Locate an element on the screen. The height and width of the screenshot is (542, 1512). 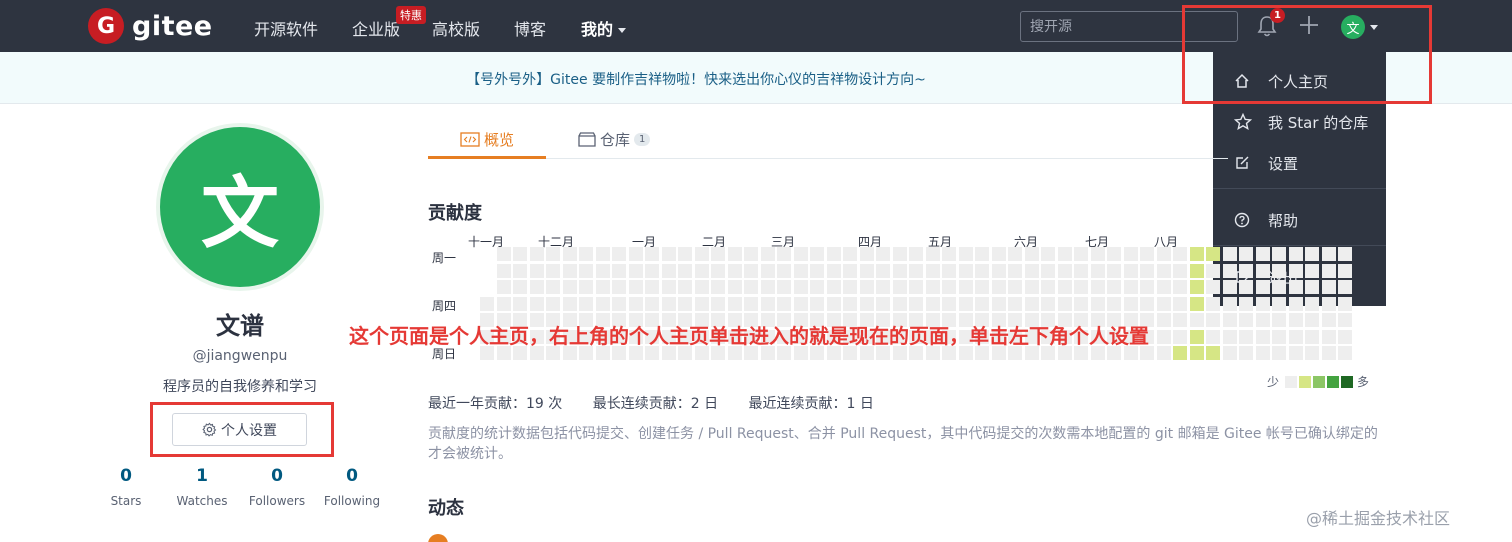
nav-blog: 博客 is located at coordinates (530, 28).